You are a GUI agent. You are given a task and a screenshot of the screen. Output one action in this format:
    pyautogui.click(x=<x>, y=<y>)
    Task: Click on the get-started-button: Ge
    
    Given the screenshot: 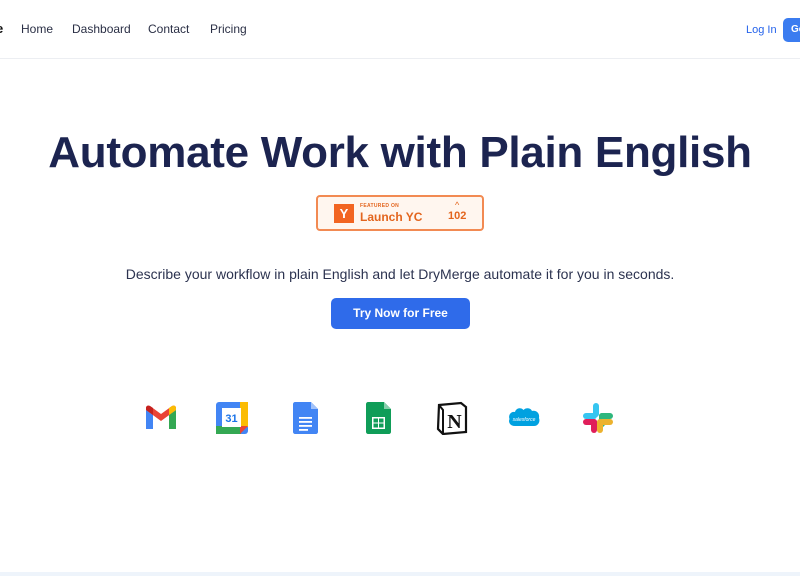 What is the action you would take?
    pyautogui.click(x=791, y=30)
    